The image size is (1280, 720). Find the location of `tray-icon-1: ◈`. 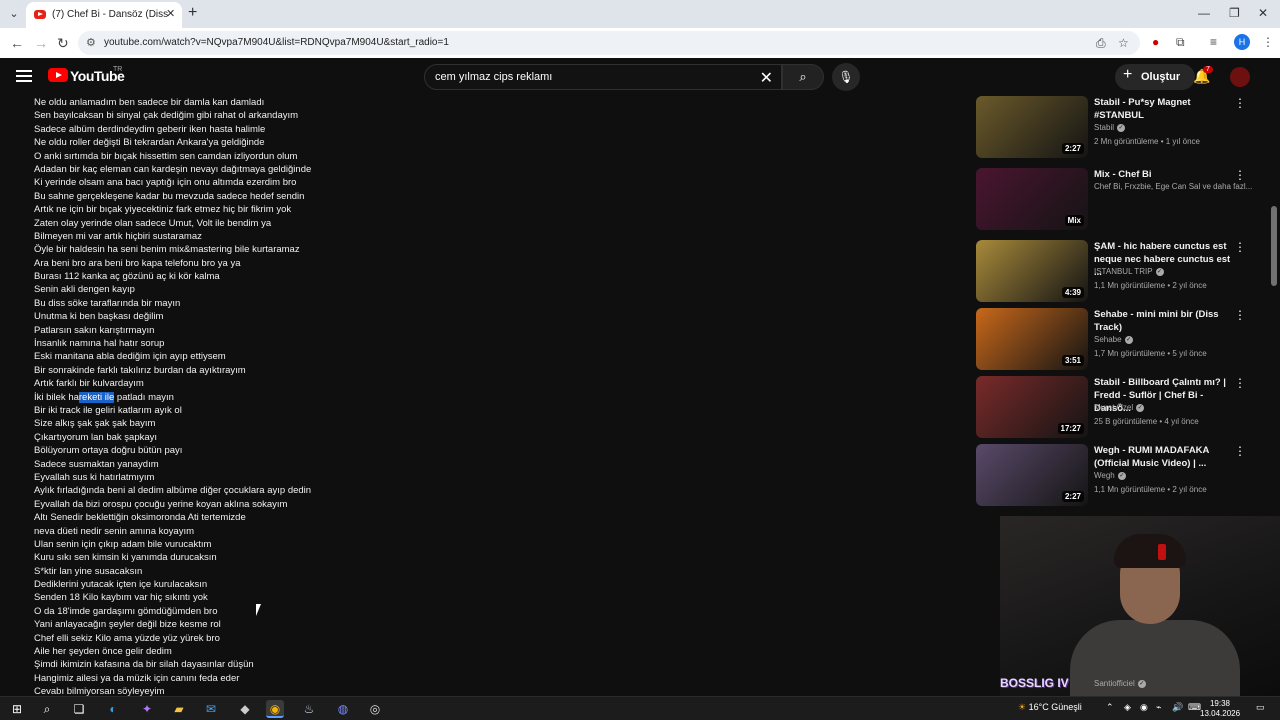

tray-icon-1: ◈ is located at coordinates (1127, 707).